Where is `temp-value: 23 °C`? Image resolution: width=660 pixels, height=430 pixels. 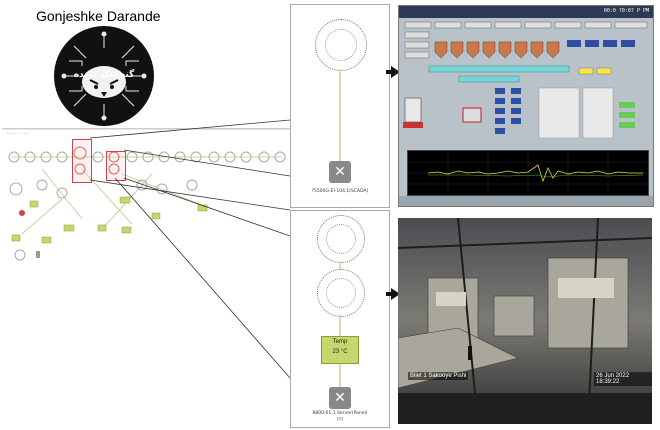 temp-value: 23 °C is located at coordinates (340, 352).